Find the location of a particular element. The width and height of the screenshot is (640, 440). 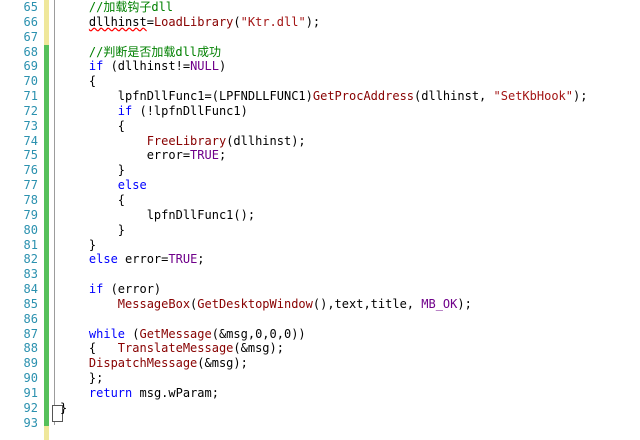

code-token: (!lpfnDllFunc1) is located at coordinates (190, 110).